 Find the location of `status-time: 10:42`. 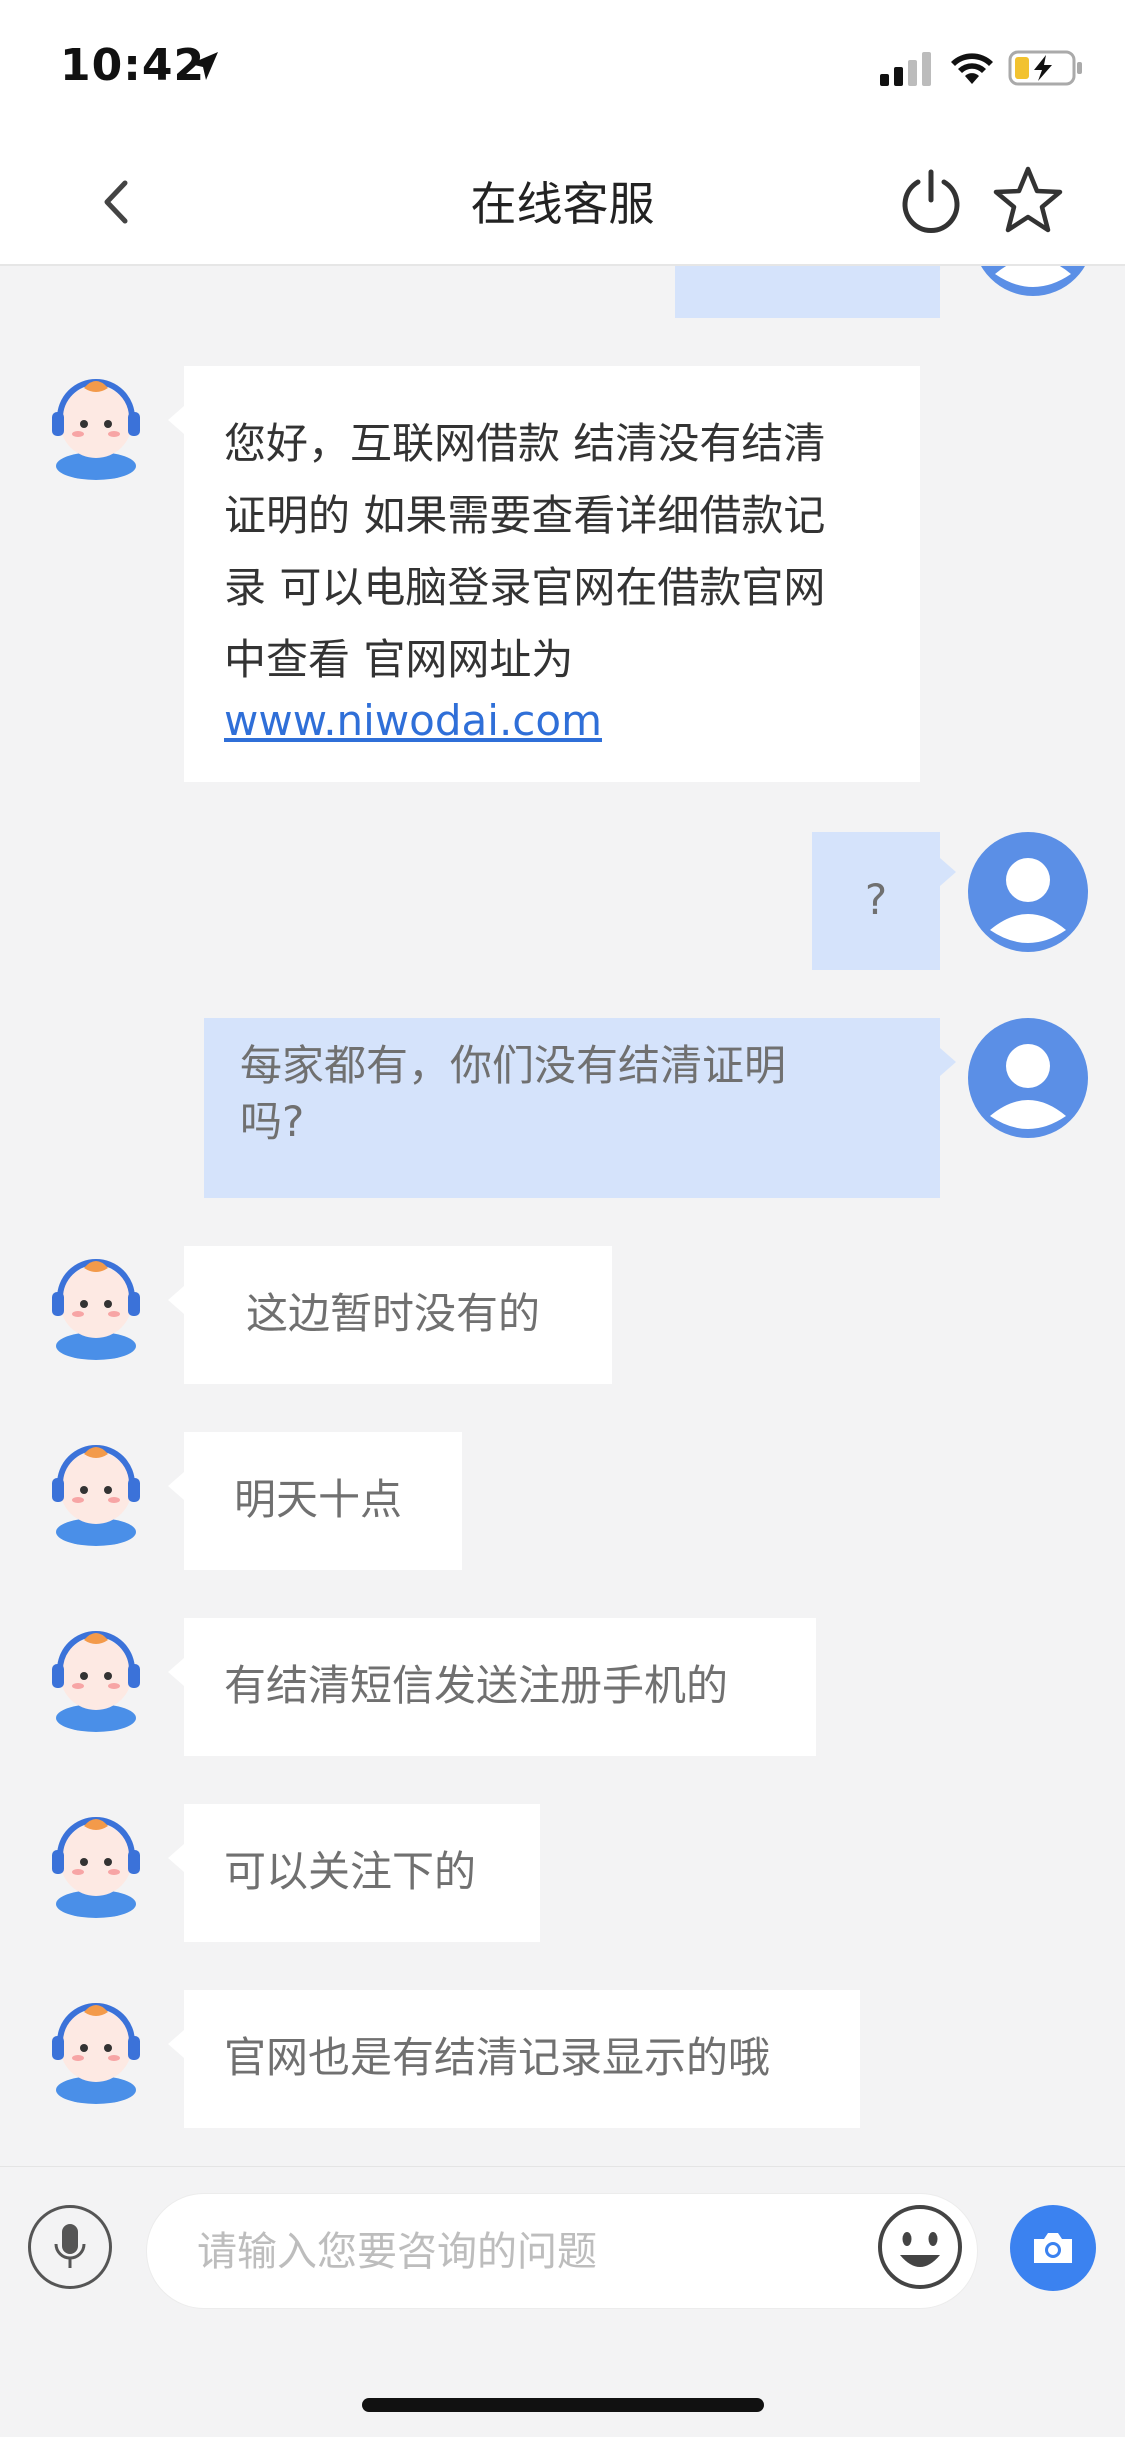

status-time: 10:42 is located at coordinates (133, 65).